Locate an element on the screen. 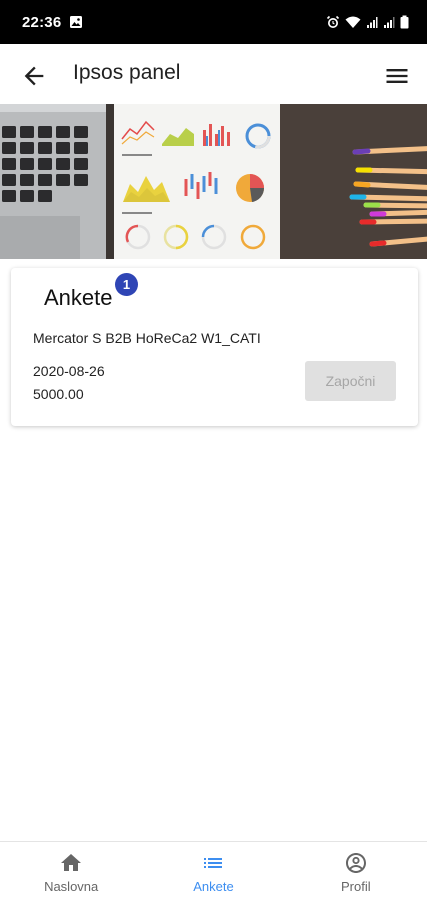 The width and height of the screenshot is (427, 900). nav-item-profile: Profil is located at coordinates (356, 871).